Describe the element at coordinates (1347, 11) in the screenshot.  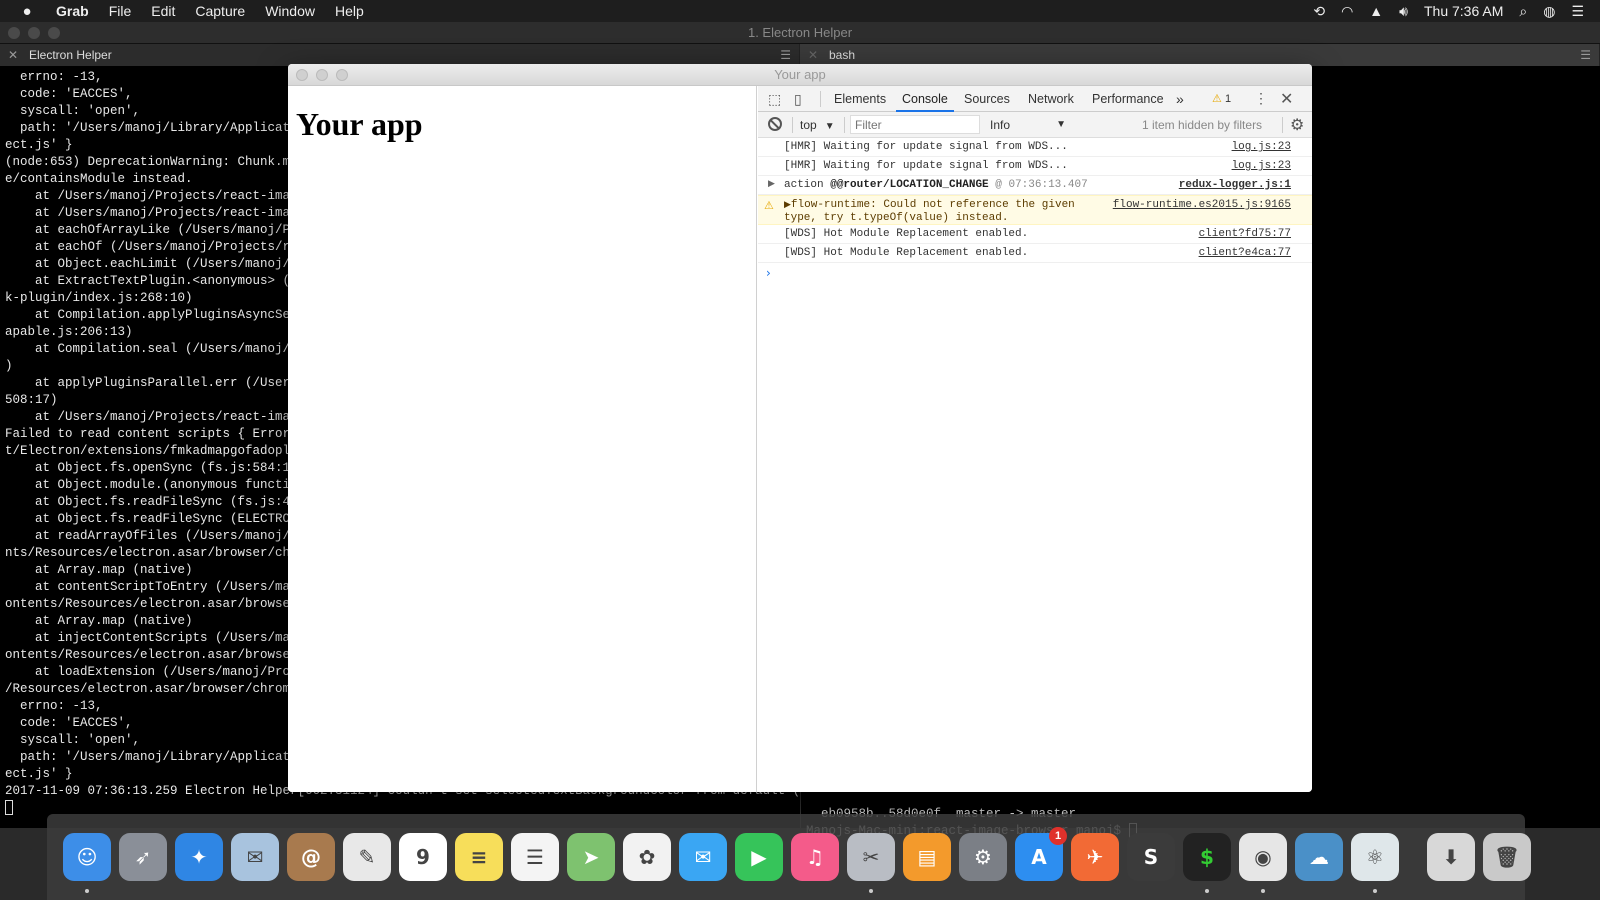
I see `wifi-icon: ◠` at that location.